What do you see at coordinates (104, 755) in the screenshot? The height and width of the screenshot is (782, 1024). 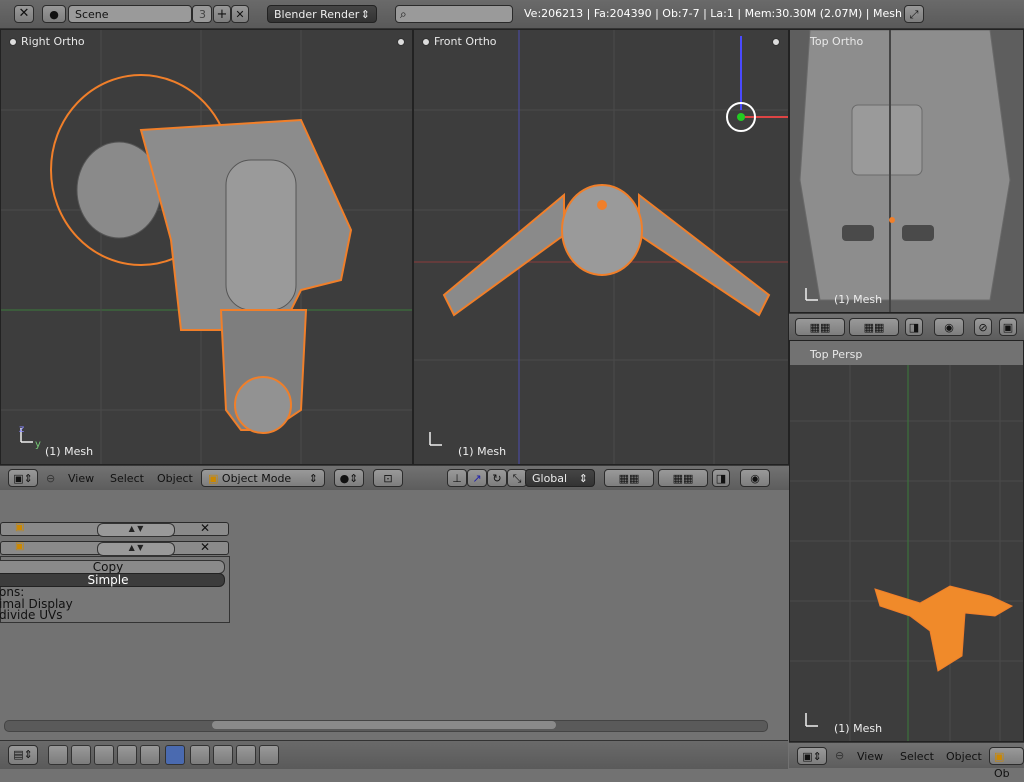 I see `scene-tab-icon` at bounding box center [104, 755].